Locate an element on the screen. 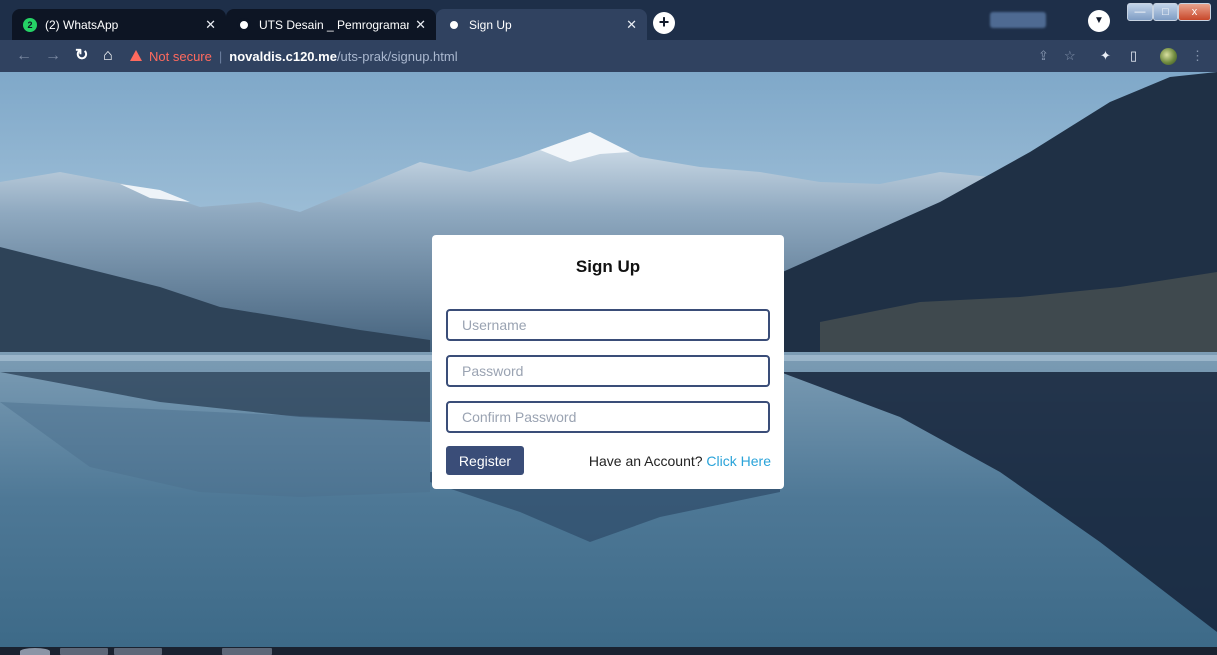  tab-whatsapp: 2 (2) WhatsApp ✕ is located at coordinates (119, 24).